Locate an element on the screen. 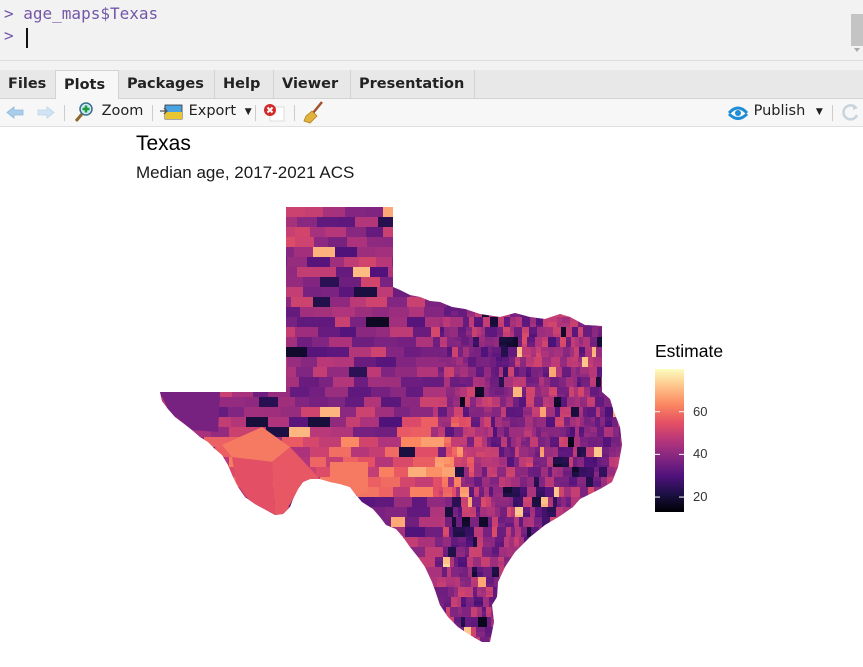  tab-presentation: Presentation is located at coordinates (413, 84).